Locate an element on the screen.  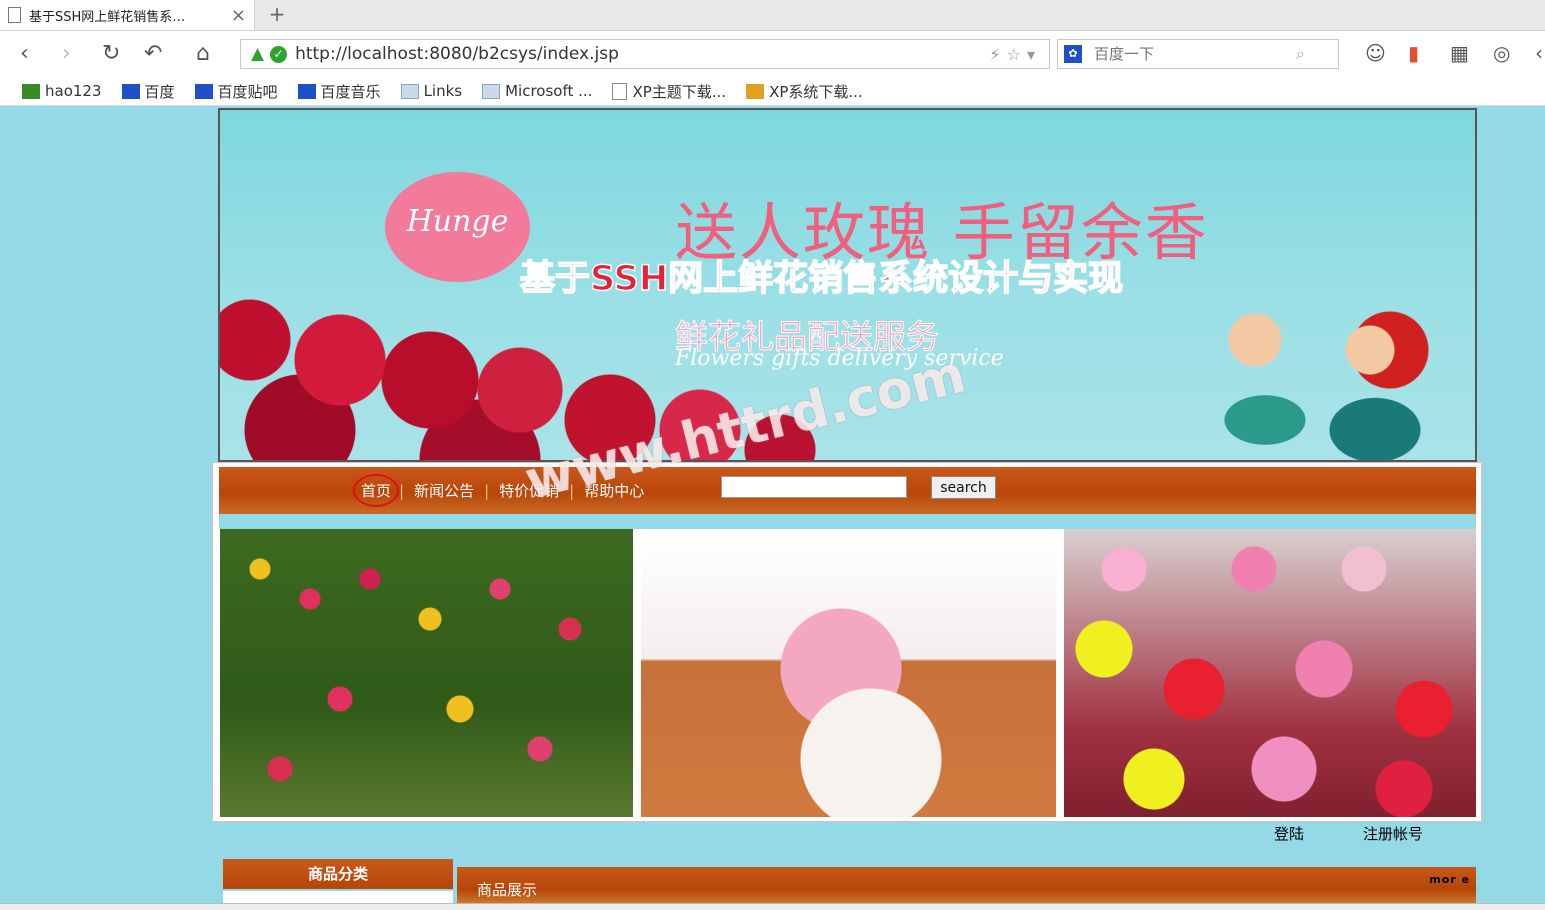
couple-illustration is located at coordinates (1325, 385).